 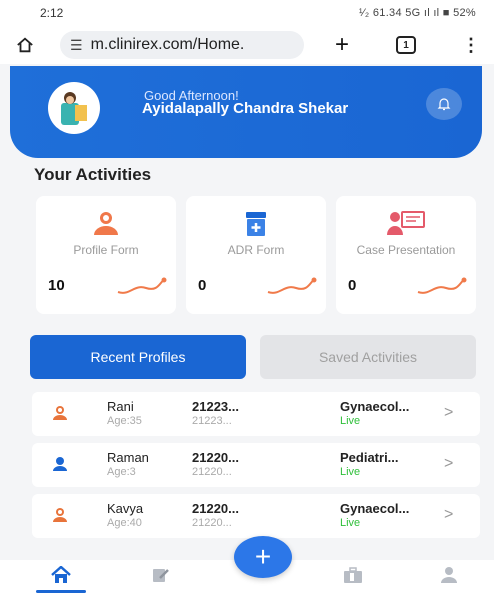 What do you see at coordinates (245, 108) in the screenshot?
I see `user-name: Ayidalapally Chandra Shekar` at bounding box center [245, 108].